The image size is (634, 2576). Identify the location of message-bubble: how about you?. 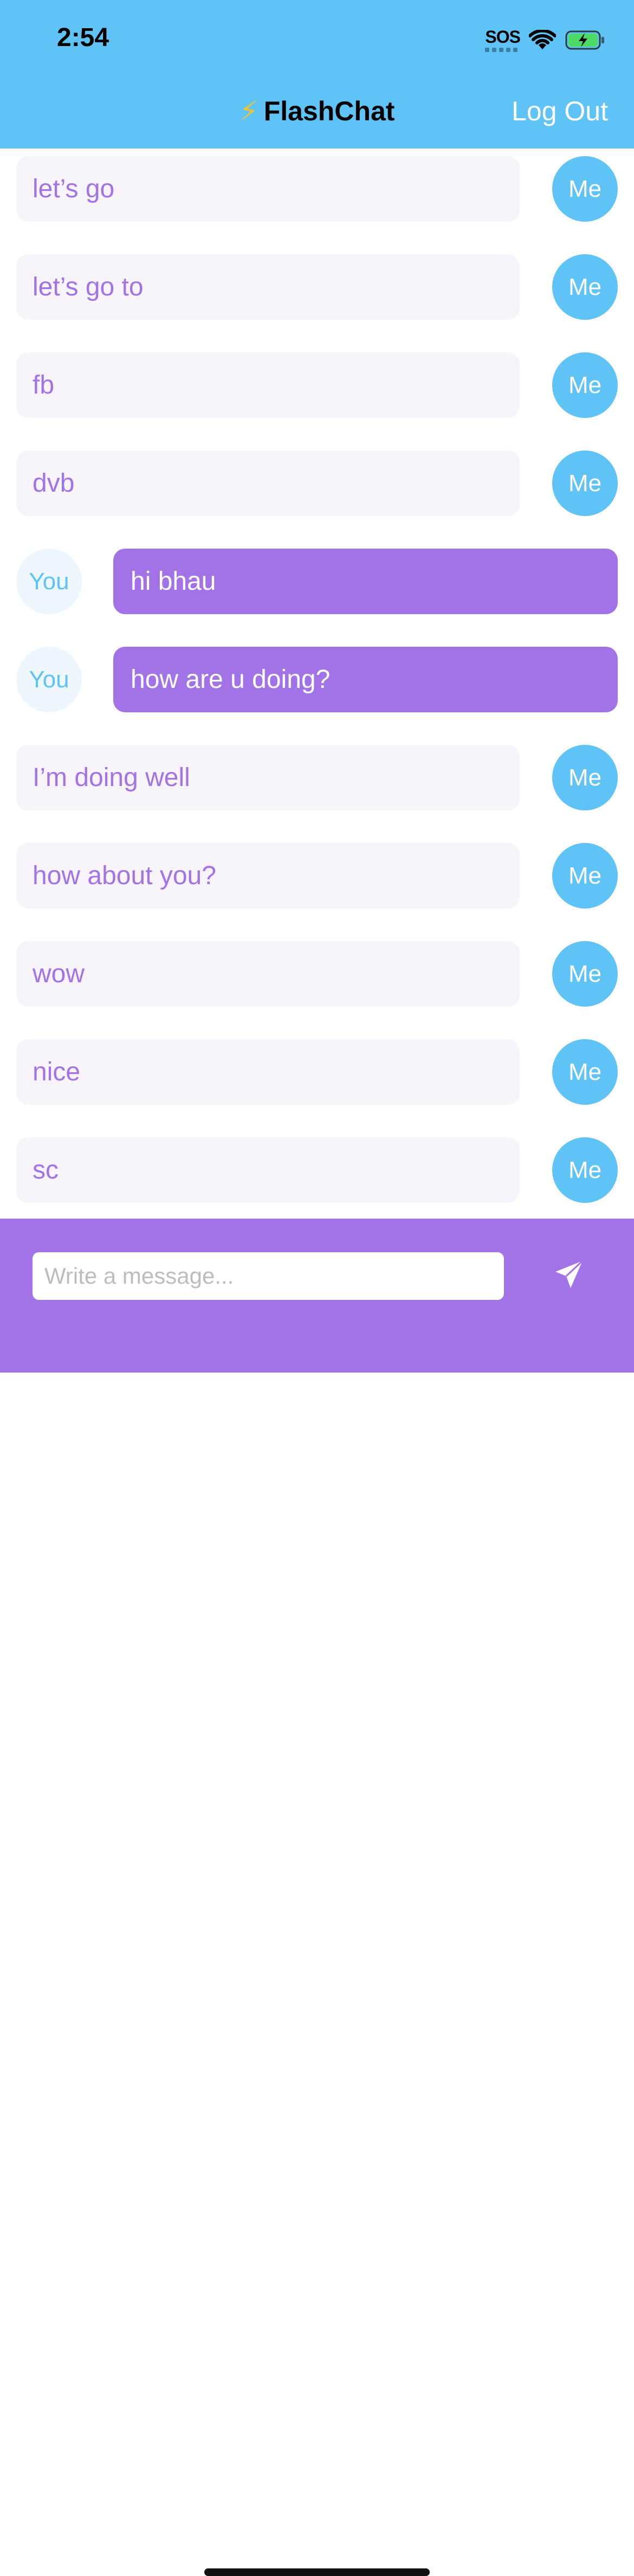
(268, 876).